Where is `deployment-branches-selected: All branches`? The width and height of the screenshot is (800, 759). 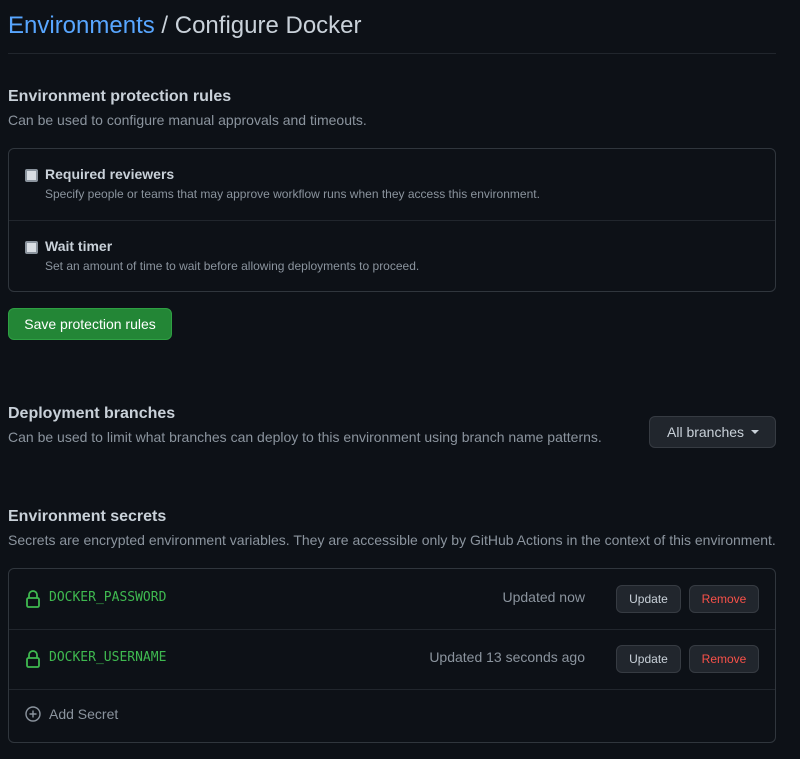
deployment-branches-selected: All branches is located at coordinates (706, 432).